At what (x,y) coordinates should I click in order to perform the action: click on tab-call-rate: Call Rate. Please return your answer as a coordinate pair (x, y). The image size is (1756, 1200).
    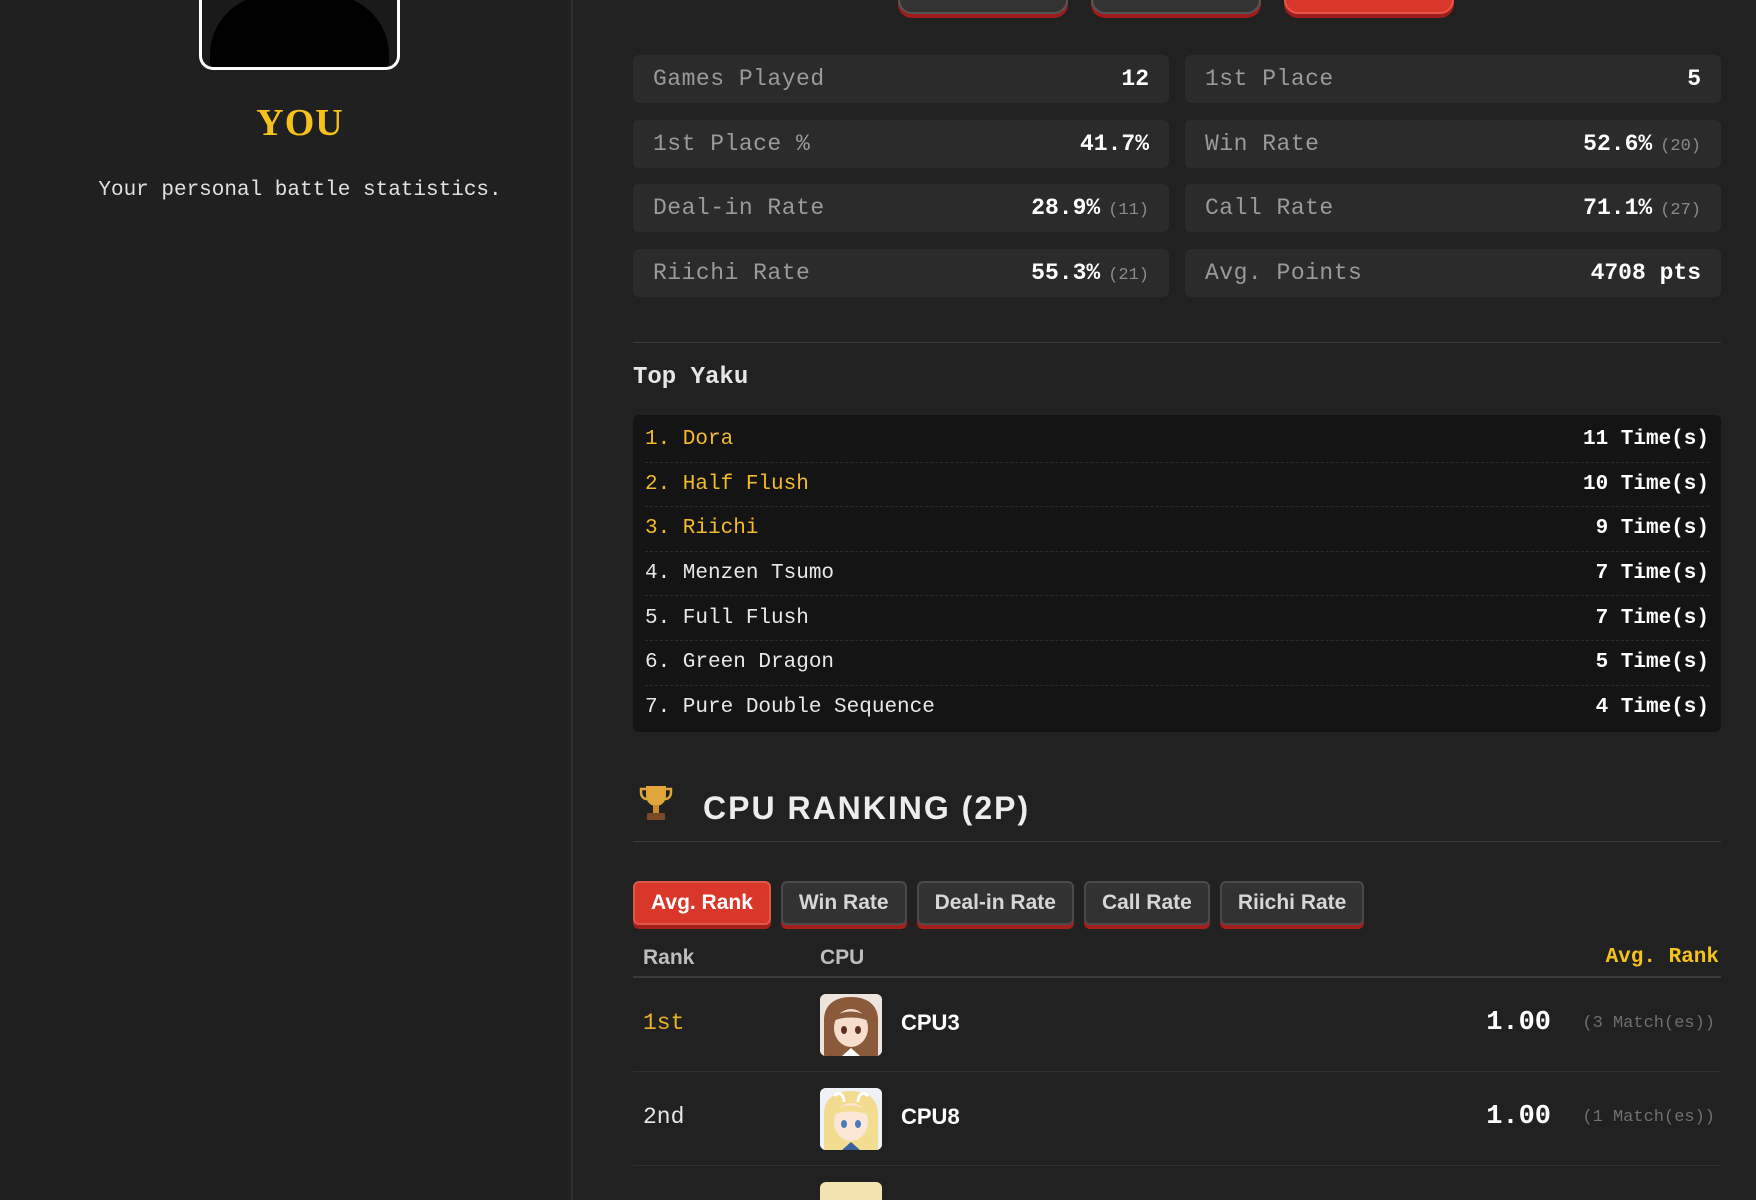
    Looking at the image, I should click on (1146, 903).